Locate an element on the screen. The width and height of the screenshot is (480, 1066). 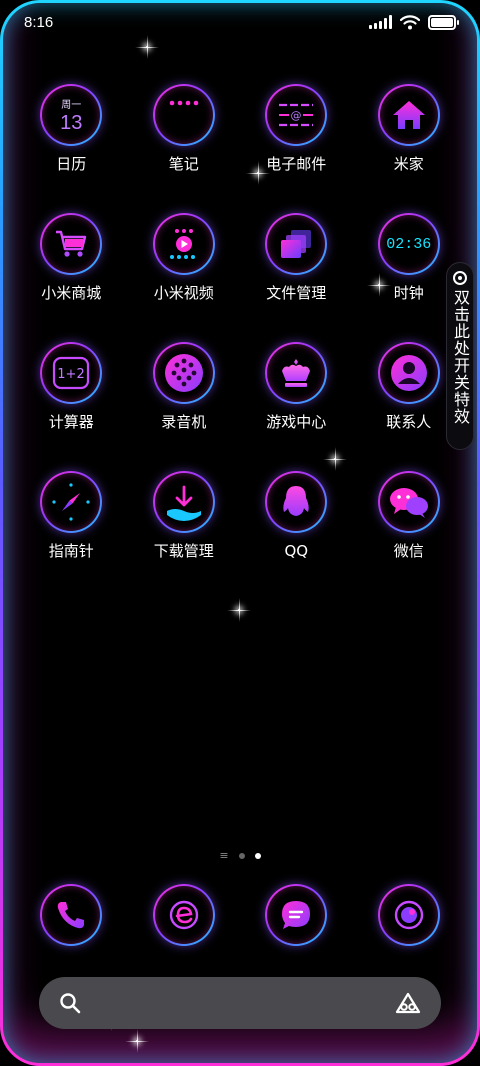
wifi-icon is located at coordinates (410, 22).